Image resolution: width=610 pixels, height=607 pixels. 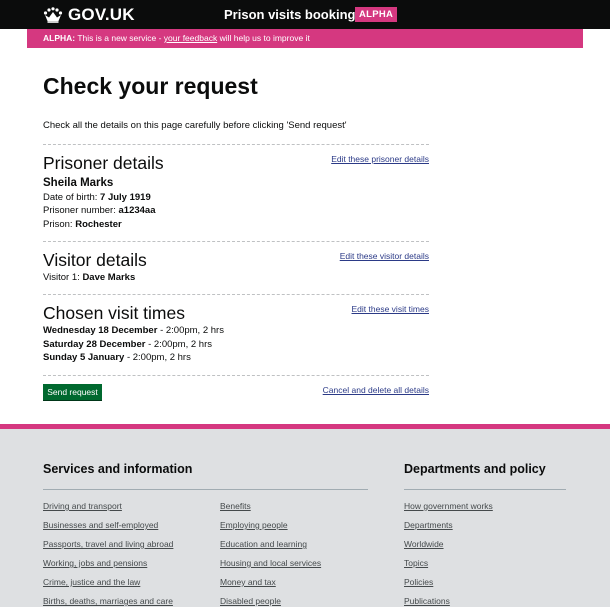 I want to click on prisoner-details-heading: Prisoner details, so click(x=103, y=163).